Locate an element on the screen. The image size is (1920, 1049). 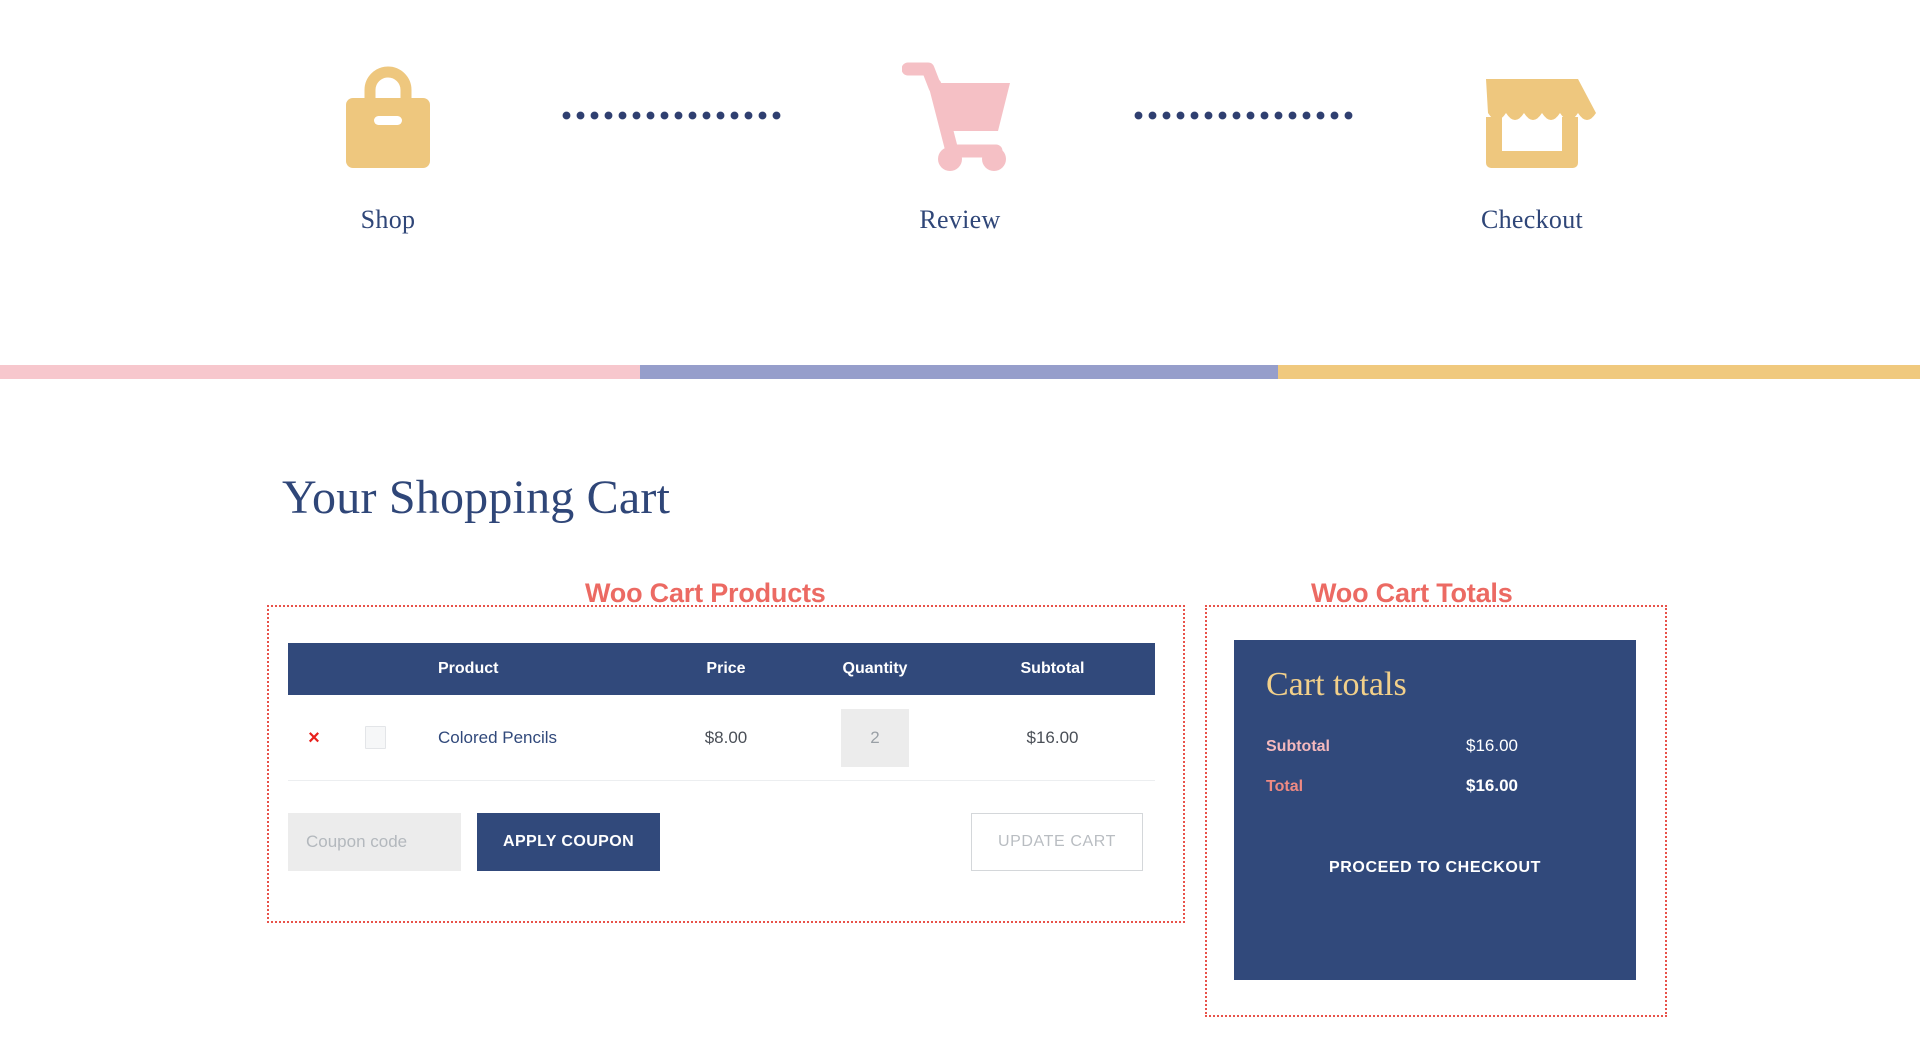
quantity-cell is located at coordinates (875, 737).